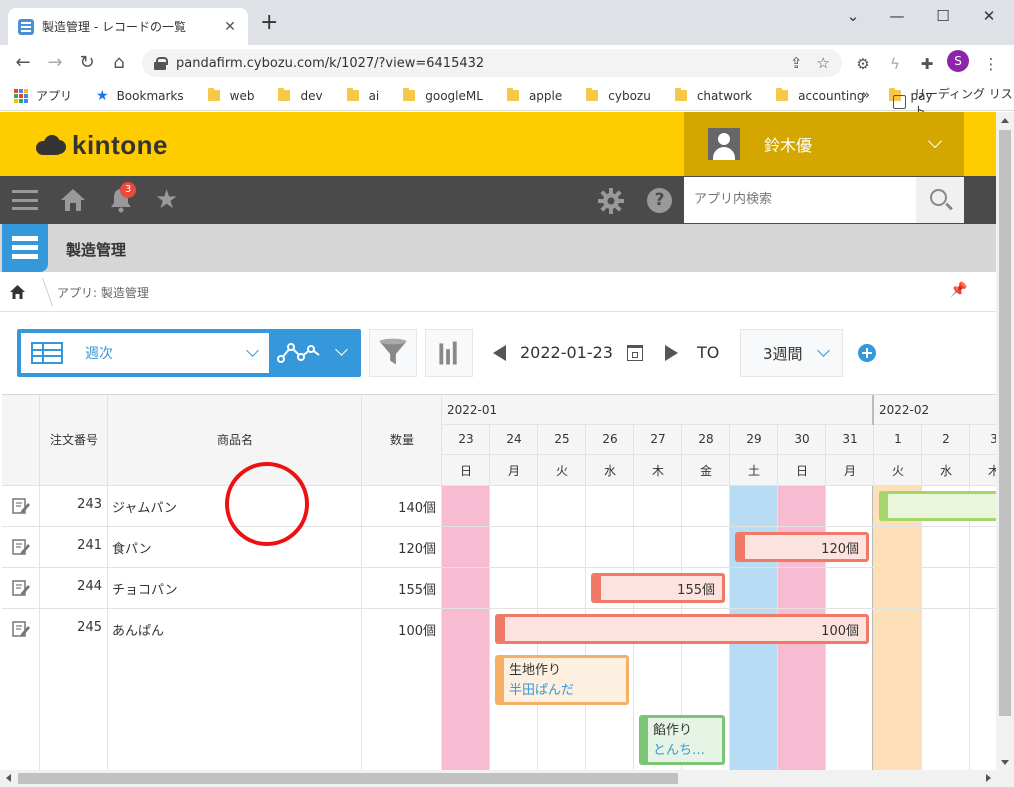 Image resolution: width=1014 pixels, height=787 pixels. I want to click on bookmarks-more-button: », so click(866, 95).